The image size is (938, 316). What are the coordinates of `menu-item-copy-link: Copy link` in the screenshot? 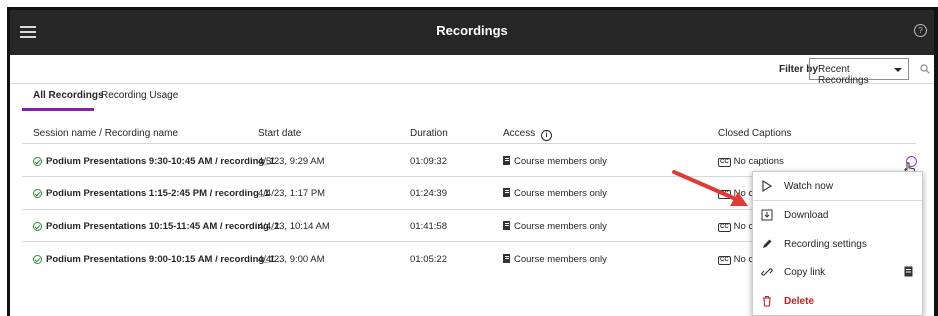 It's located at (837, 272).